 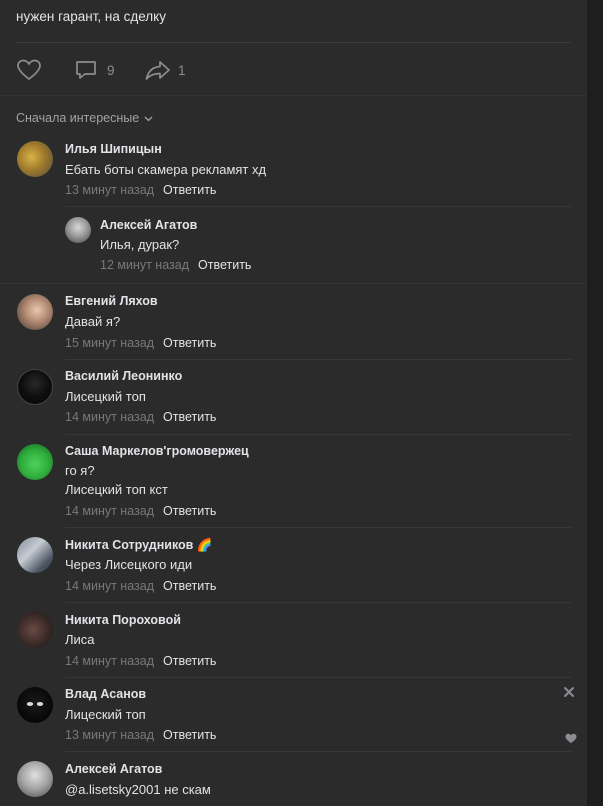 What do you see at coordinates (138, 789) in the screenshot?
I see `comment-text: @a.lisetsky2001 не скам` at bounding box center [138, 789].